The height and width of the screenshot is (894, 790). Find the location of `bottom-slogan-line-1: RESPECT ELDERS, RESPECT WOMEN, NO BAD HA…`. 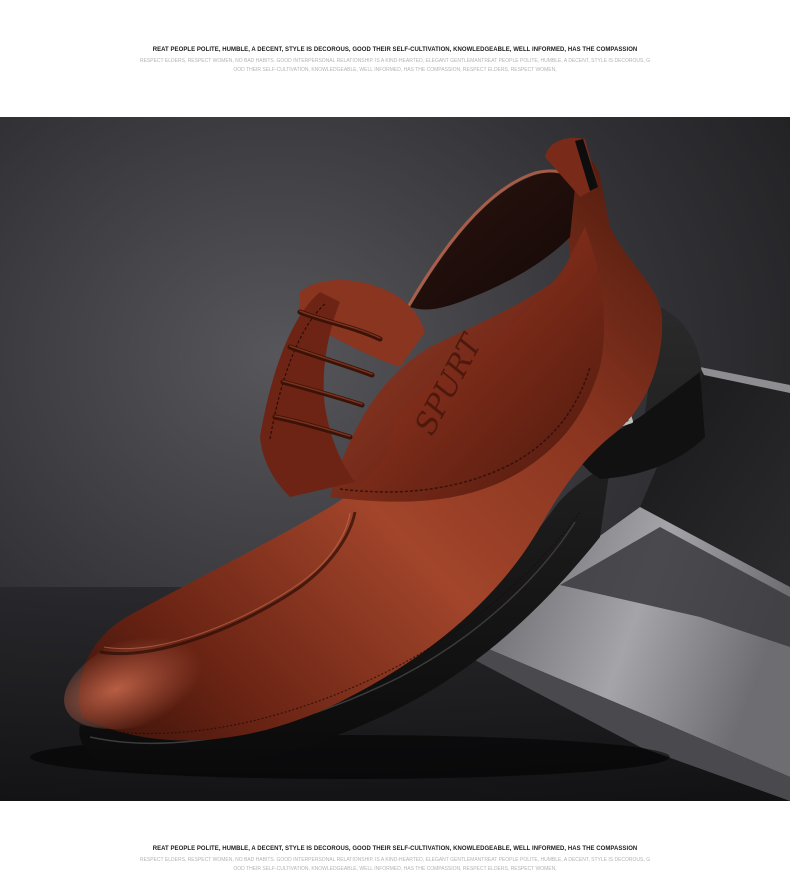

bottom-slogan-line-1: RESPECT ELDERS, RESPECT WOMEN, NO BAD HA… is located at coordinates (395, 860).